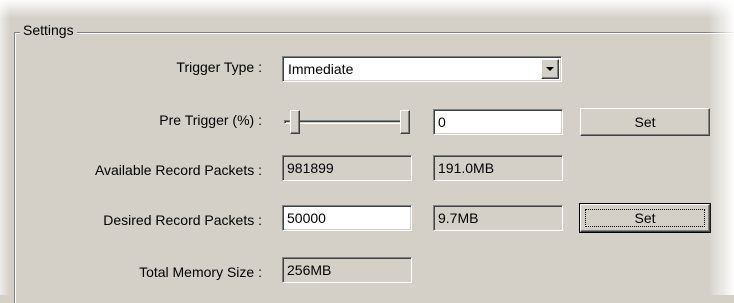 This screenshot has height=303, width=734. Describe the element at coordinates (178, 170) in the screenshot. I see `available-record-packets-label: Available Record Packets :` at that location.